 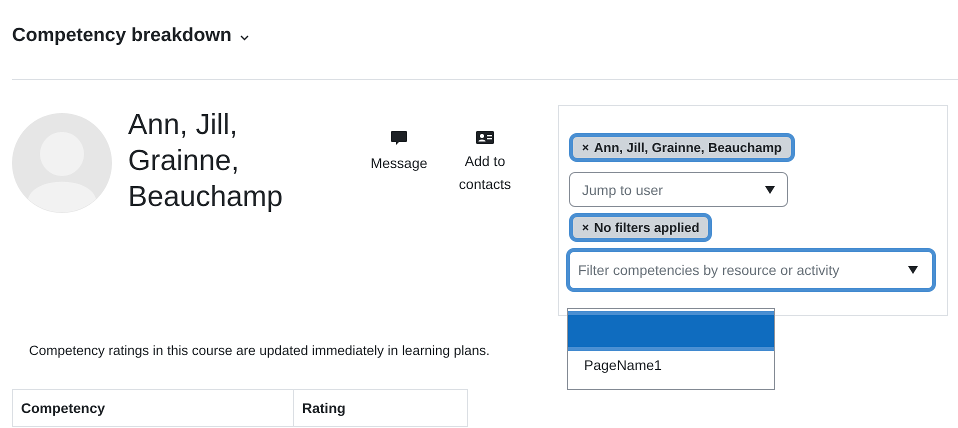 What do you see at coordinates (122, 36) in the screenshot?
I see `page-title: Competency breakdown` at bounding box center [122, 36].